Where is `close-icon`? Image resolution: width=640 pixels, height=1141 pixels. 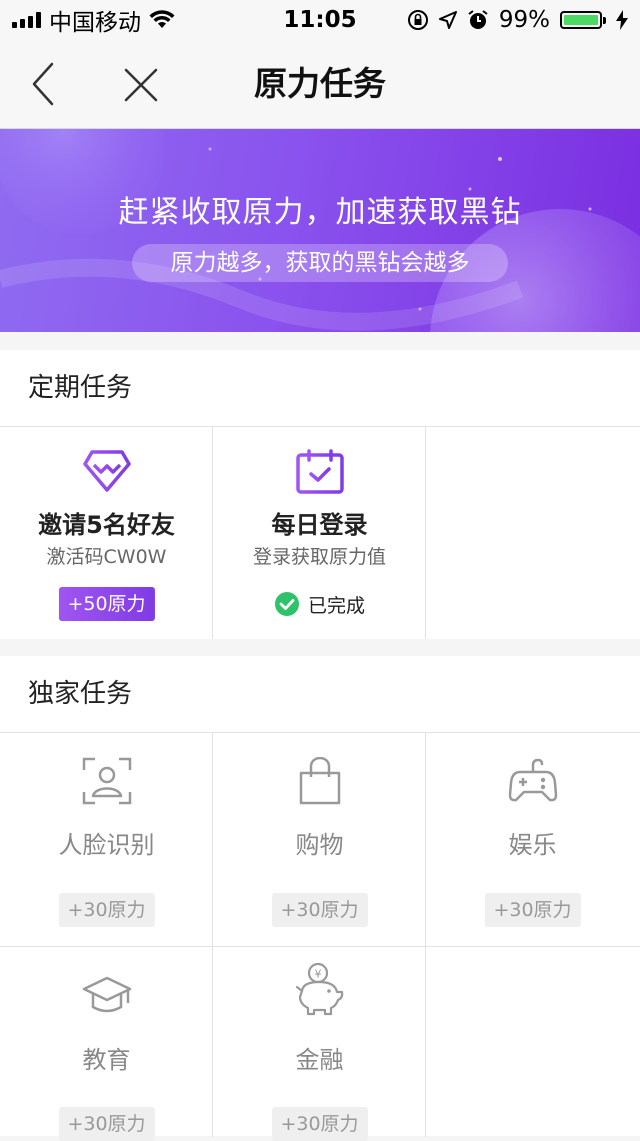
close-icon is located at coordinates (141, 85).